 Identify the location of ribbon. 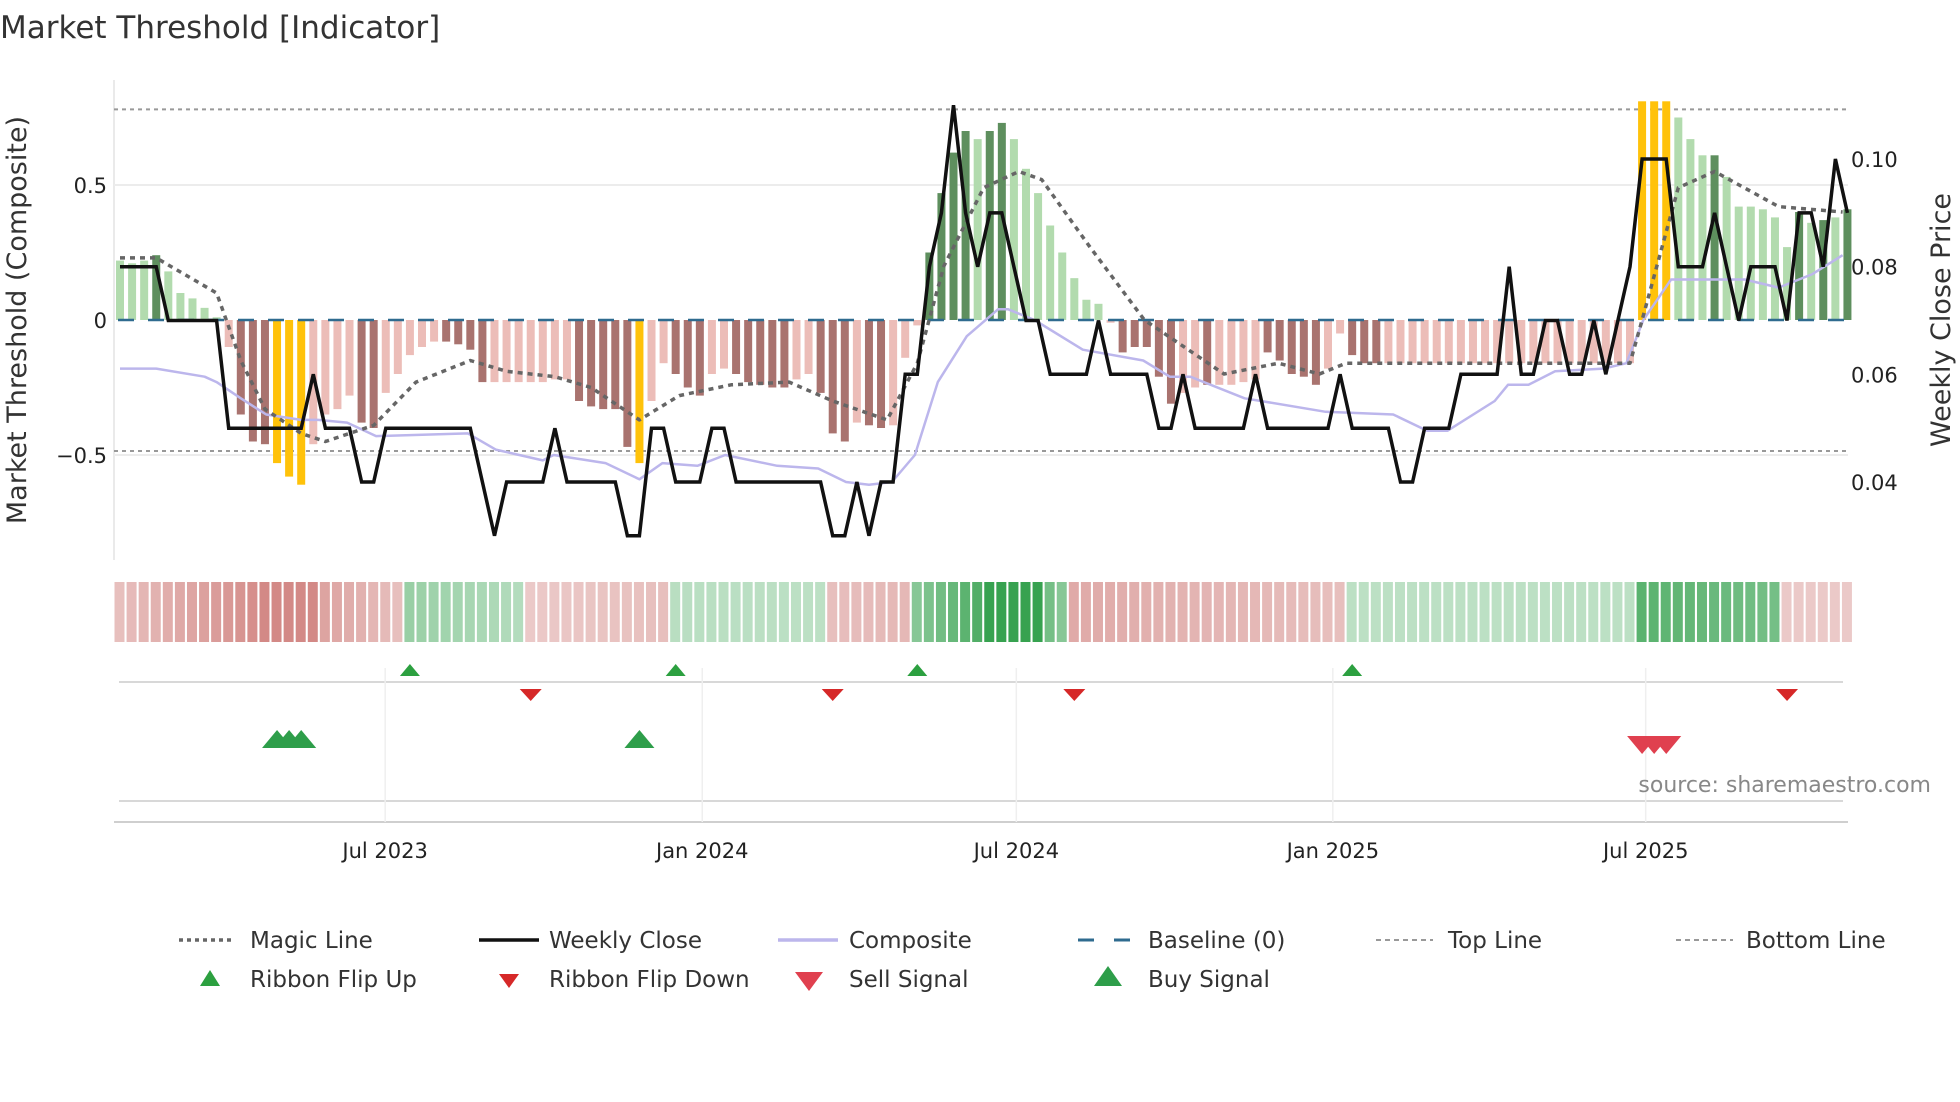
(983, 612).